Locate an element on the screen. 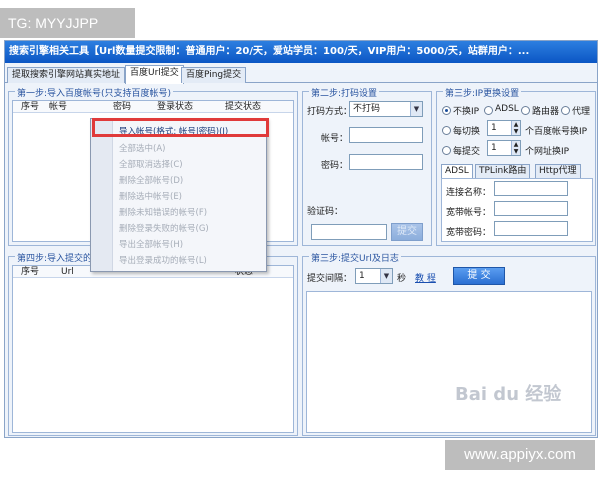 This screenshot has height=480, width=600. tab-baidu-url-submit: 百度Url提交 is located at coordinates (154, 74).